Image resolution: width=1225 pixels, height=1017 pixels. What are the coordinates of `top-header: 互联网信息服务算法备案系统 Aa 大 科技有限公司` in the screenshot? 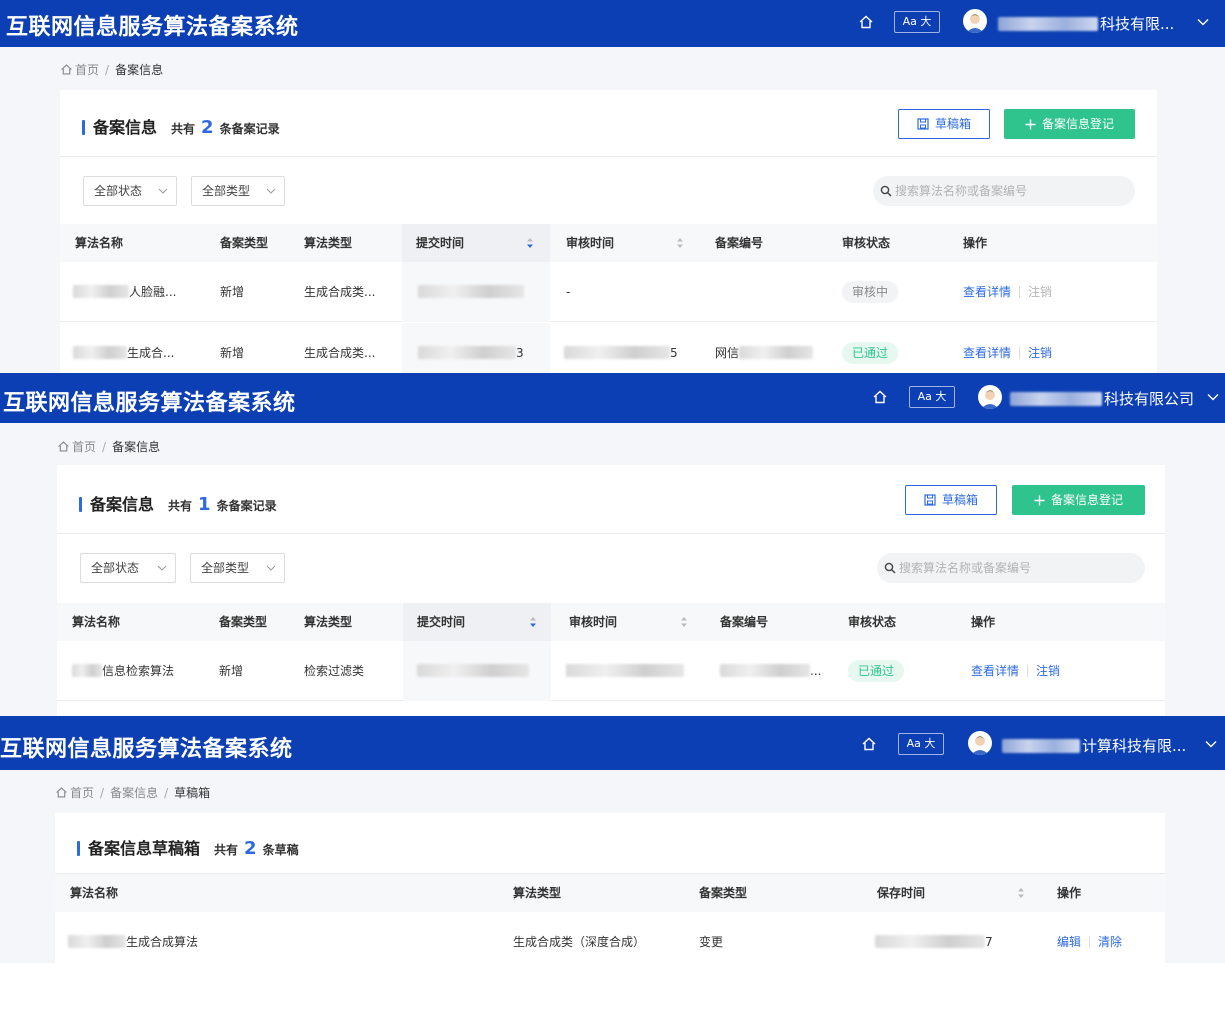 It's located at (612, 398).